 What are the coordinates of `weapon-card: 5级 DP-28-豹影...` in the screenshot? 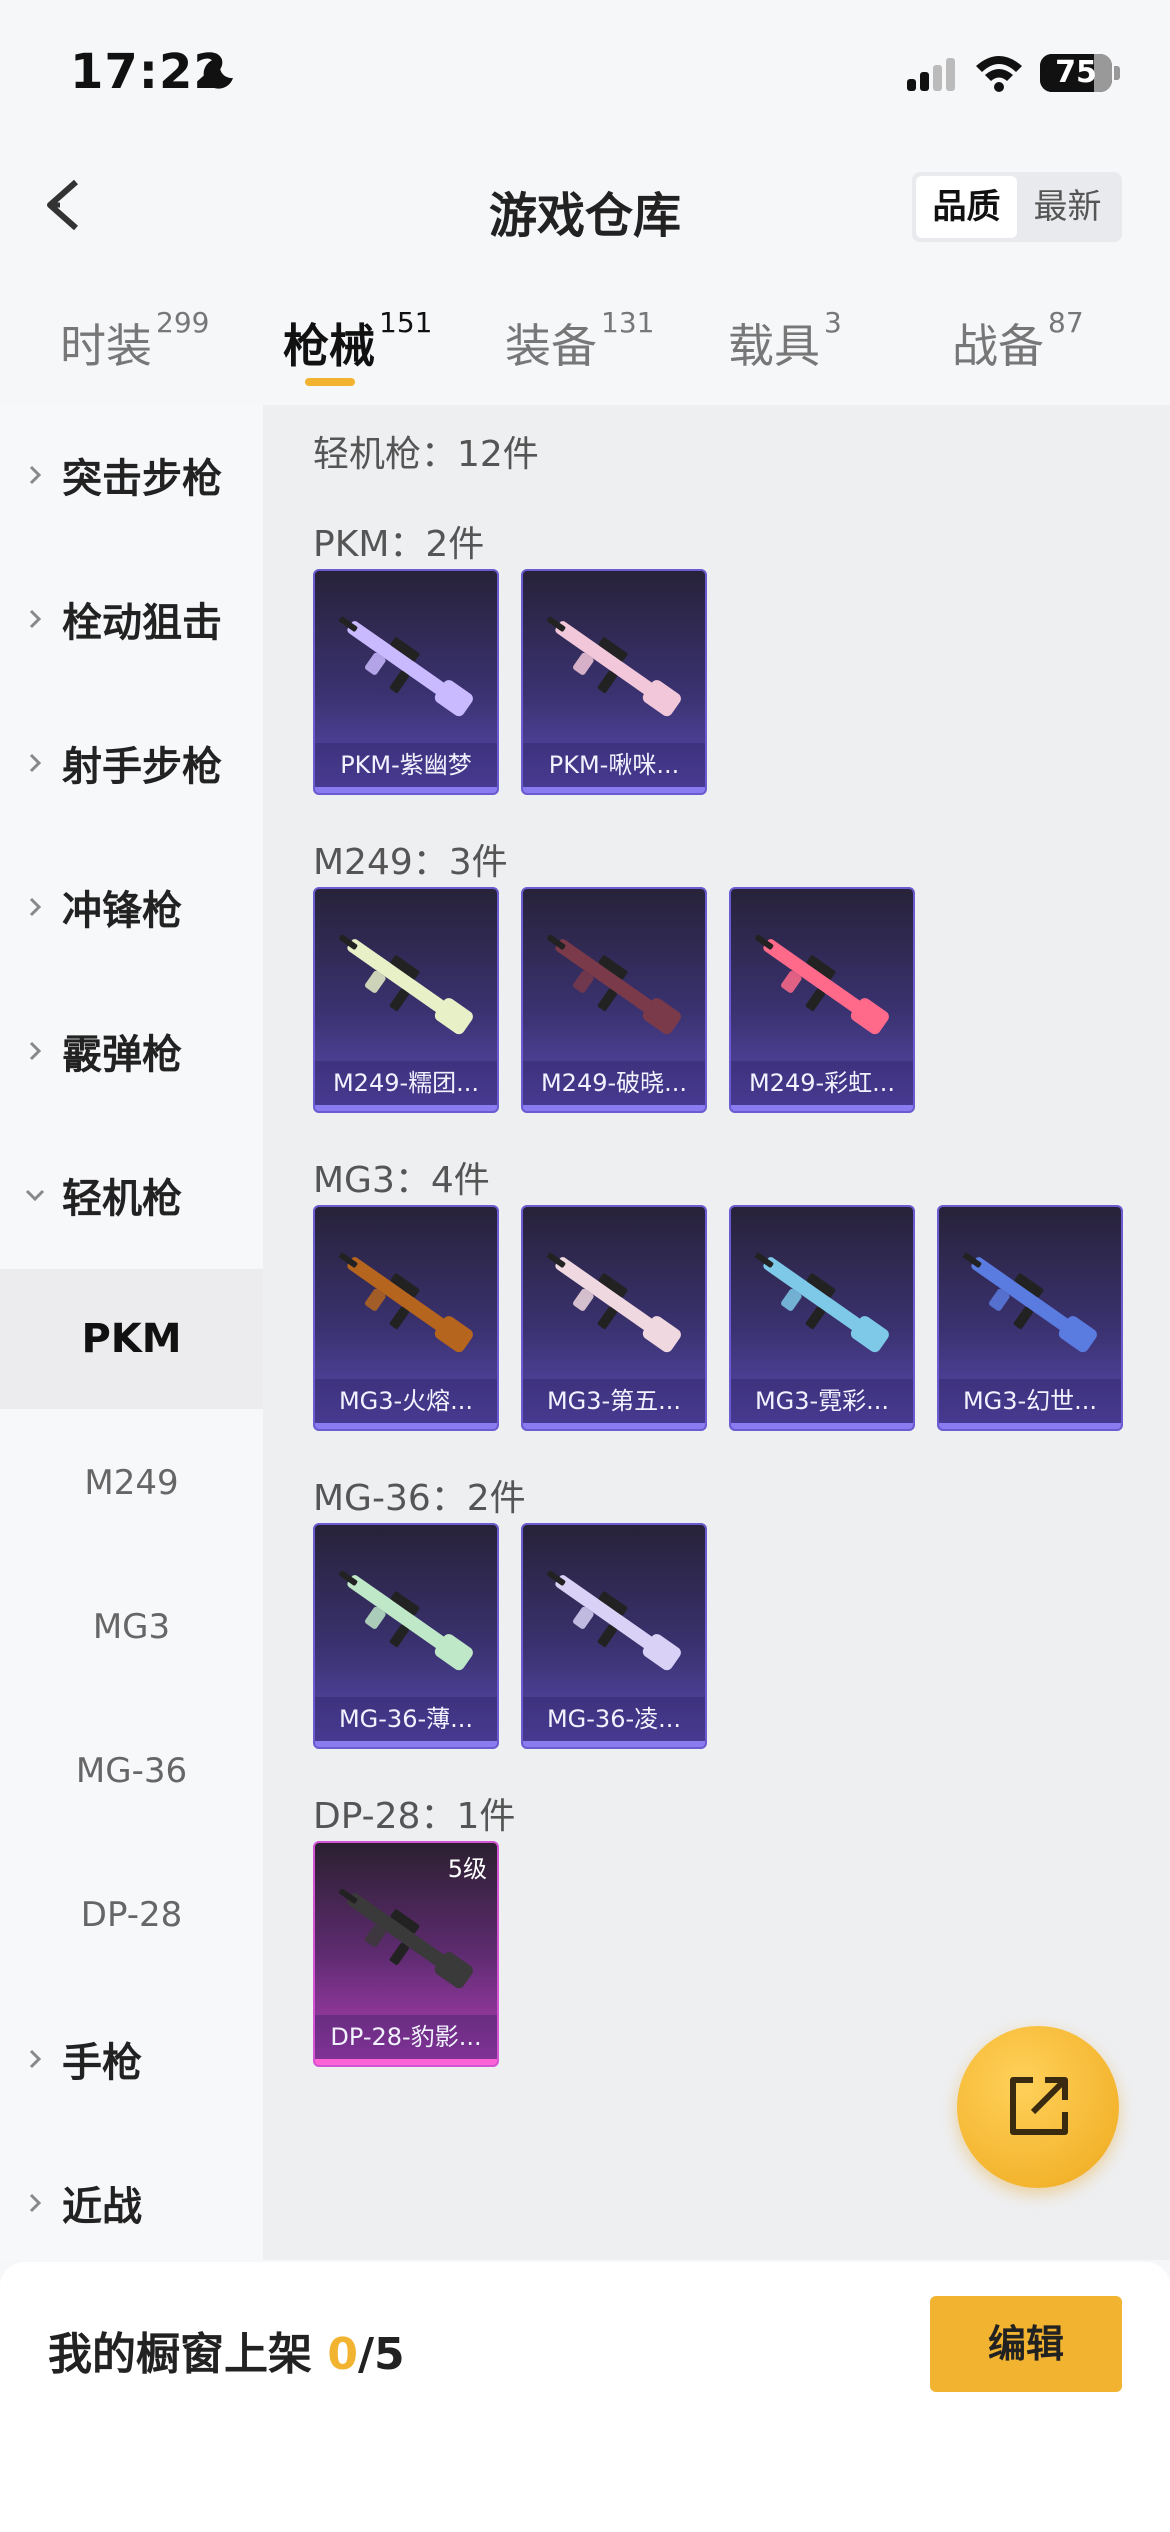 It's located at (406, 1954).